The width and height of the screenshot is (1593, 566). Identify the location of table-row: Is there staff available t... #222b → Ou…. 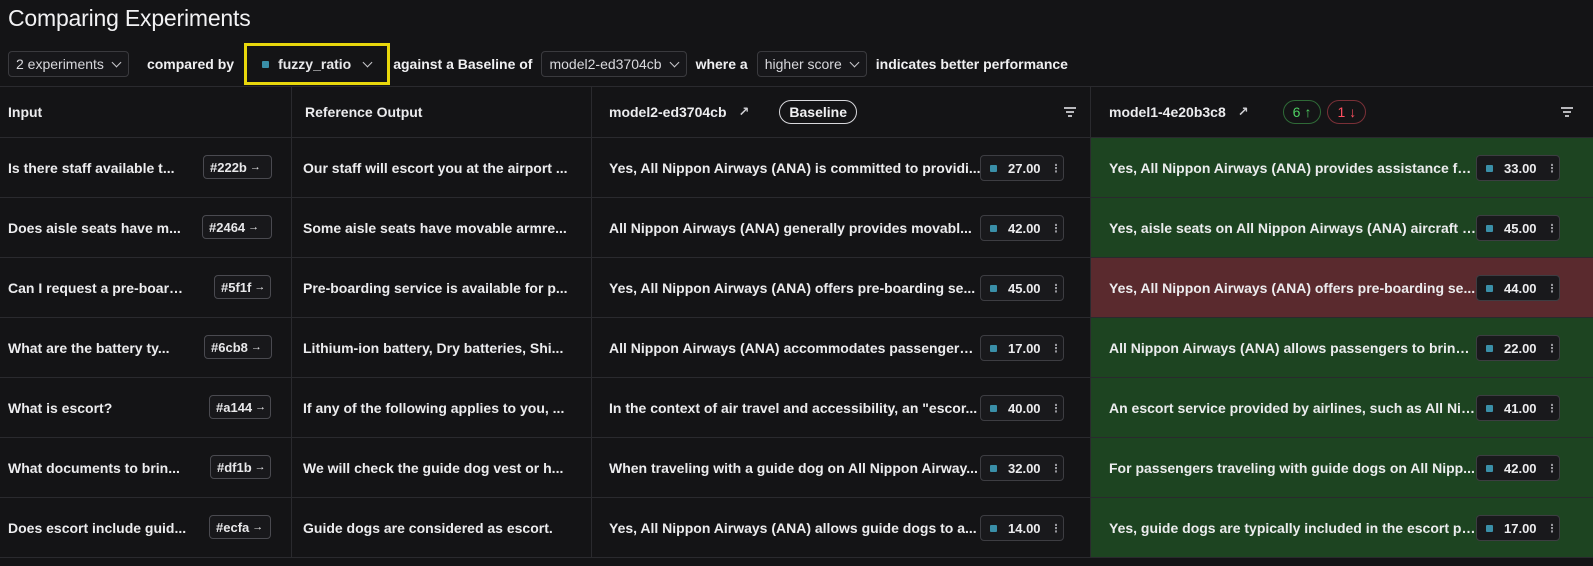
(796, 168).